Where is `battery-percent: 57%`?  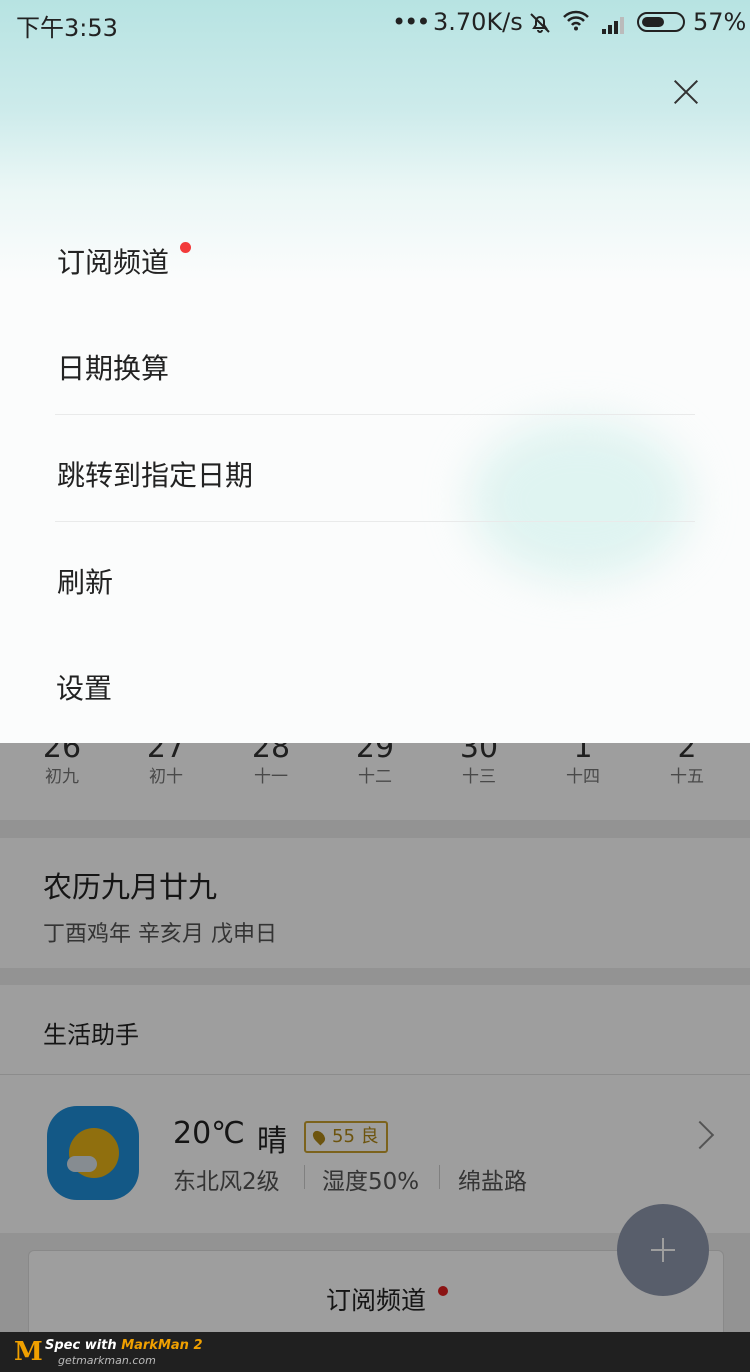
battery-percent: 57% is located at coordinates (720, 22).